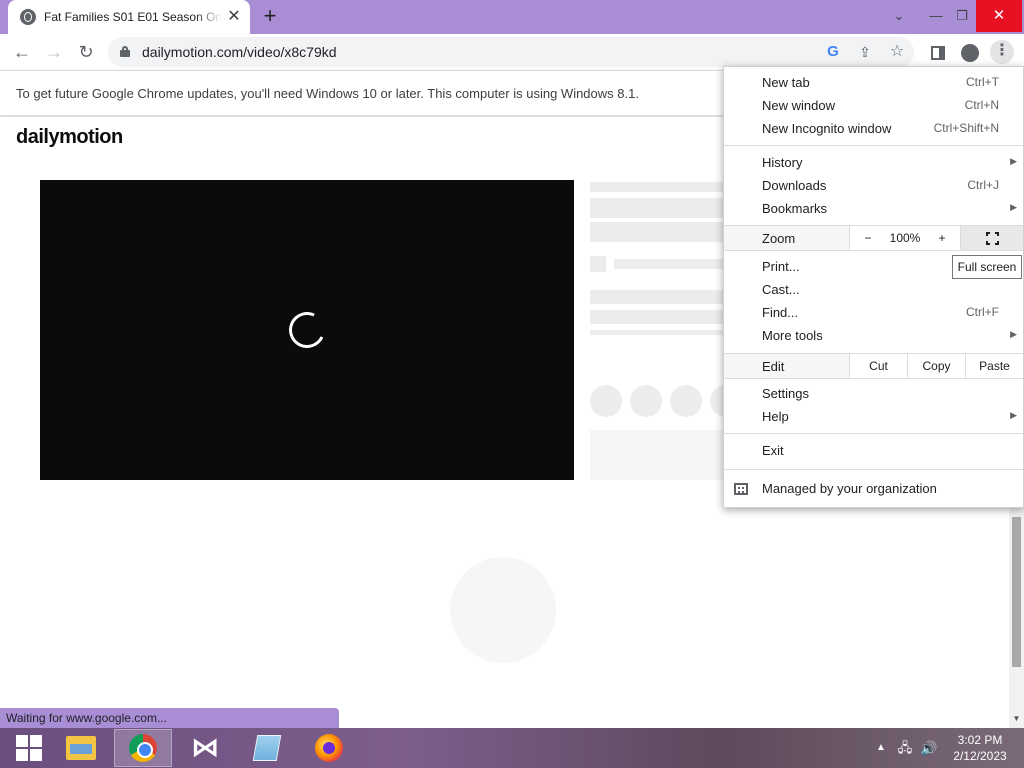 The image size is (1024, 768). I want to click on reload-button: ↻, so click(86, 52).